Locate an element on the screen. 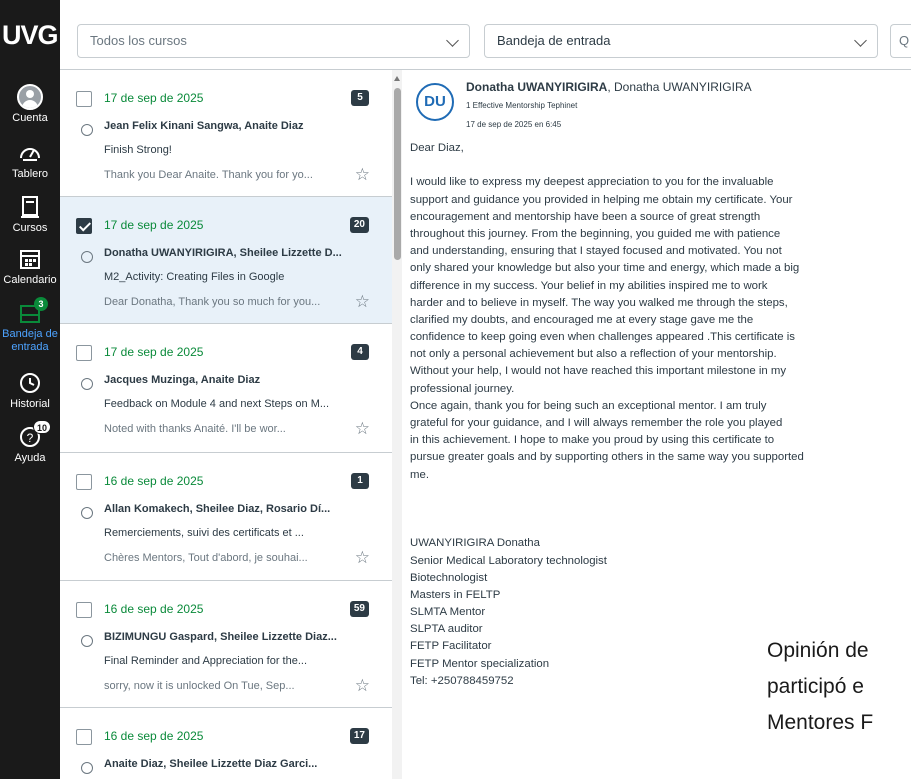  message-count-badge: 59 is located at coordinates (359, 609).